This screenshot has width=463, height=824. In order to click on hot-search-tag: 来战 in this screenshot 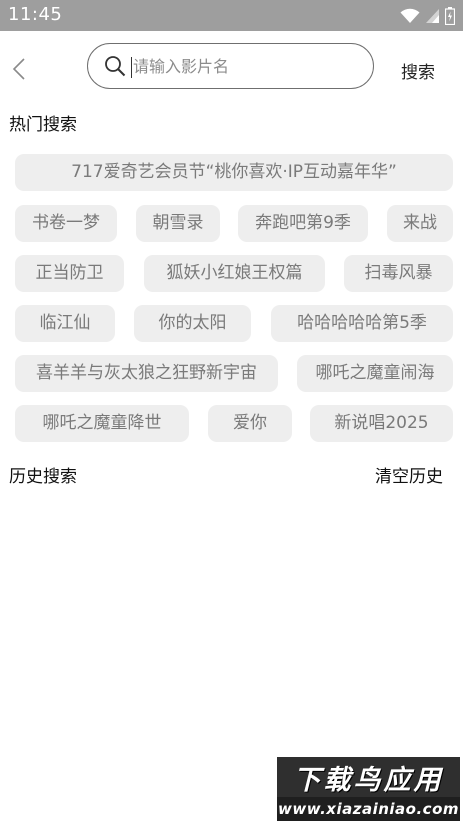, I will do `click(420, 223)`.